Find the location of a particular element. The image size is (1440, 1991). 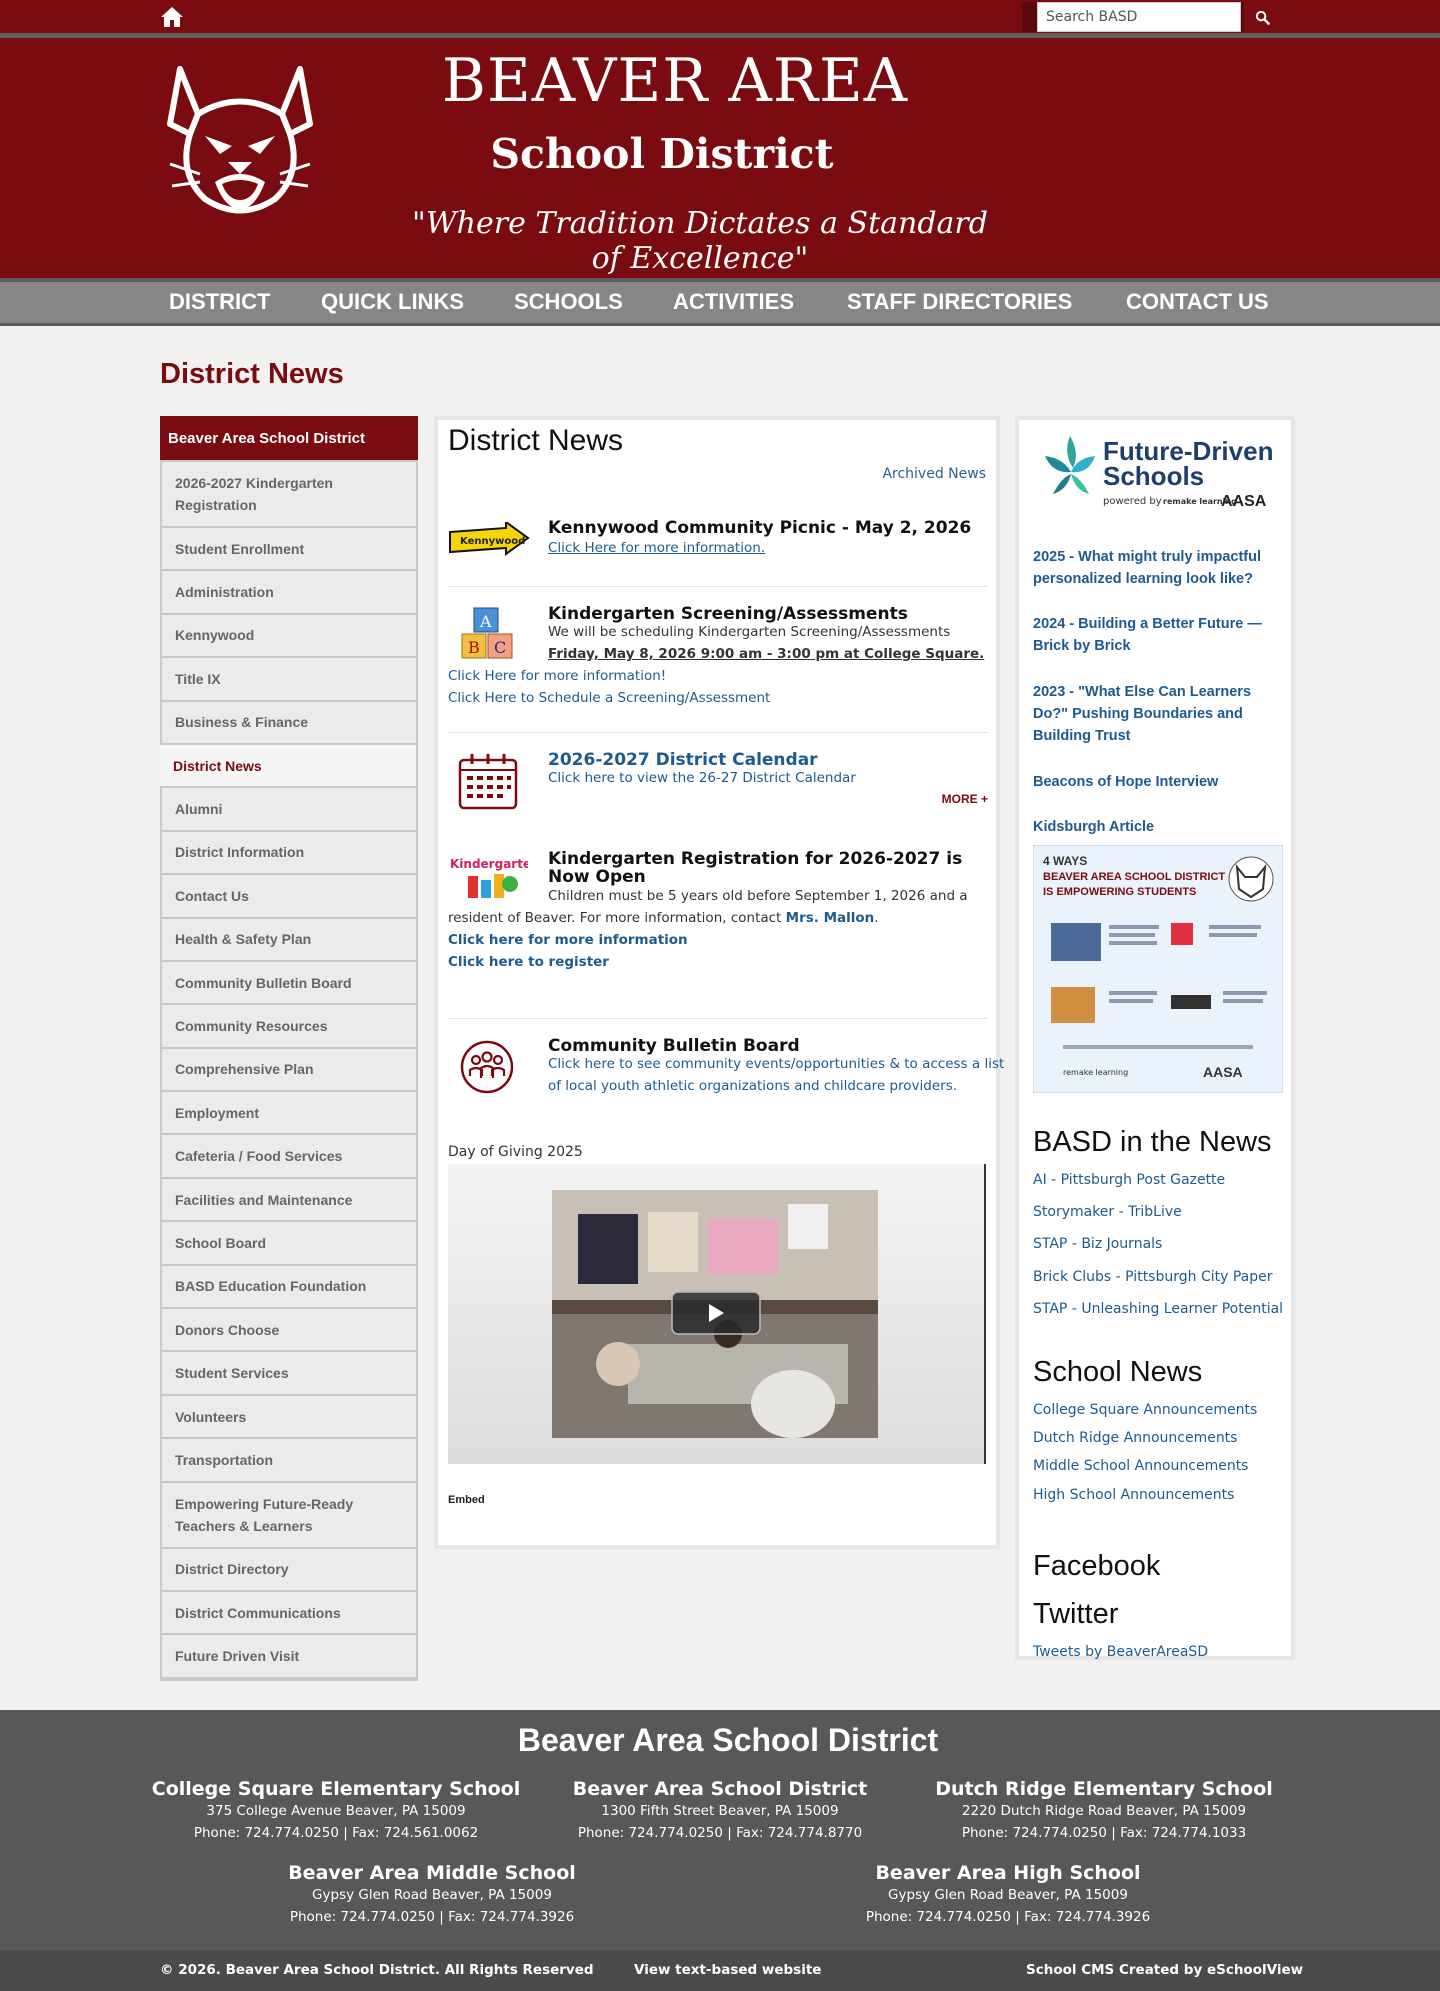

news-link: Click Here for more information. is located at coordinates (656, 548).